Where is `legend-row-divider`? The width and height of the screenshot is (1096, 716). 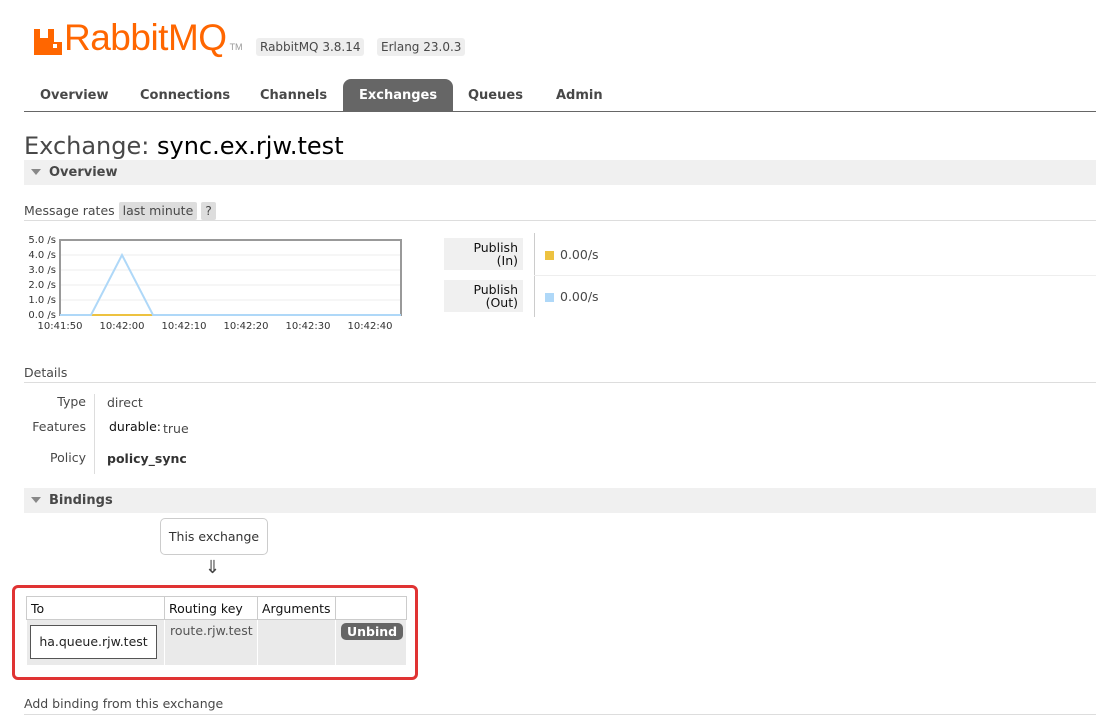 legend-row-divider is located at coordinates (815, 275).